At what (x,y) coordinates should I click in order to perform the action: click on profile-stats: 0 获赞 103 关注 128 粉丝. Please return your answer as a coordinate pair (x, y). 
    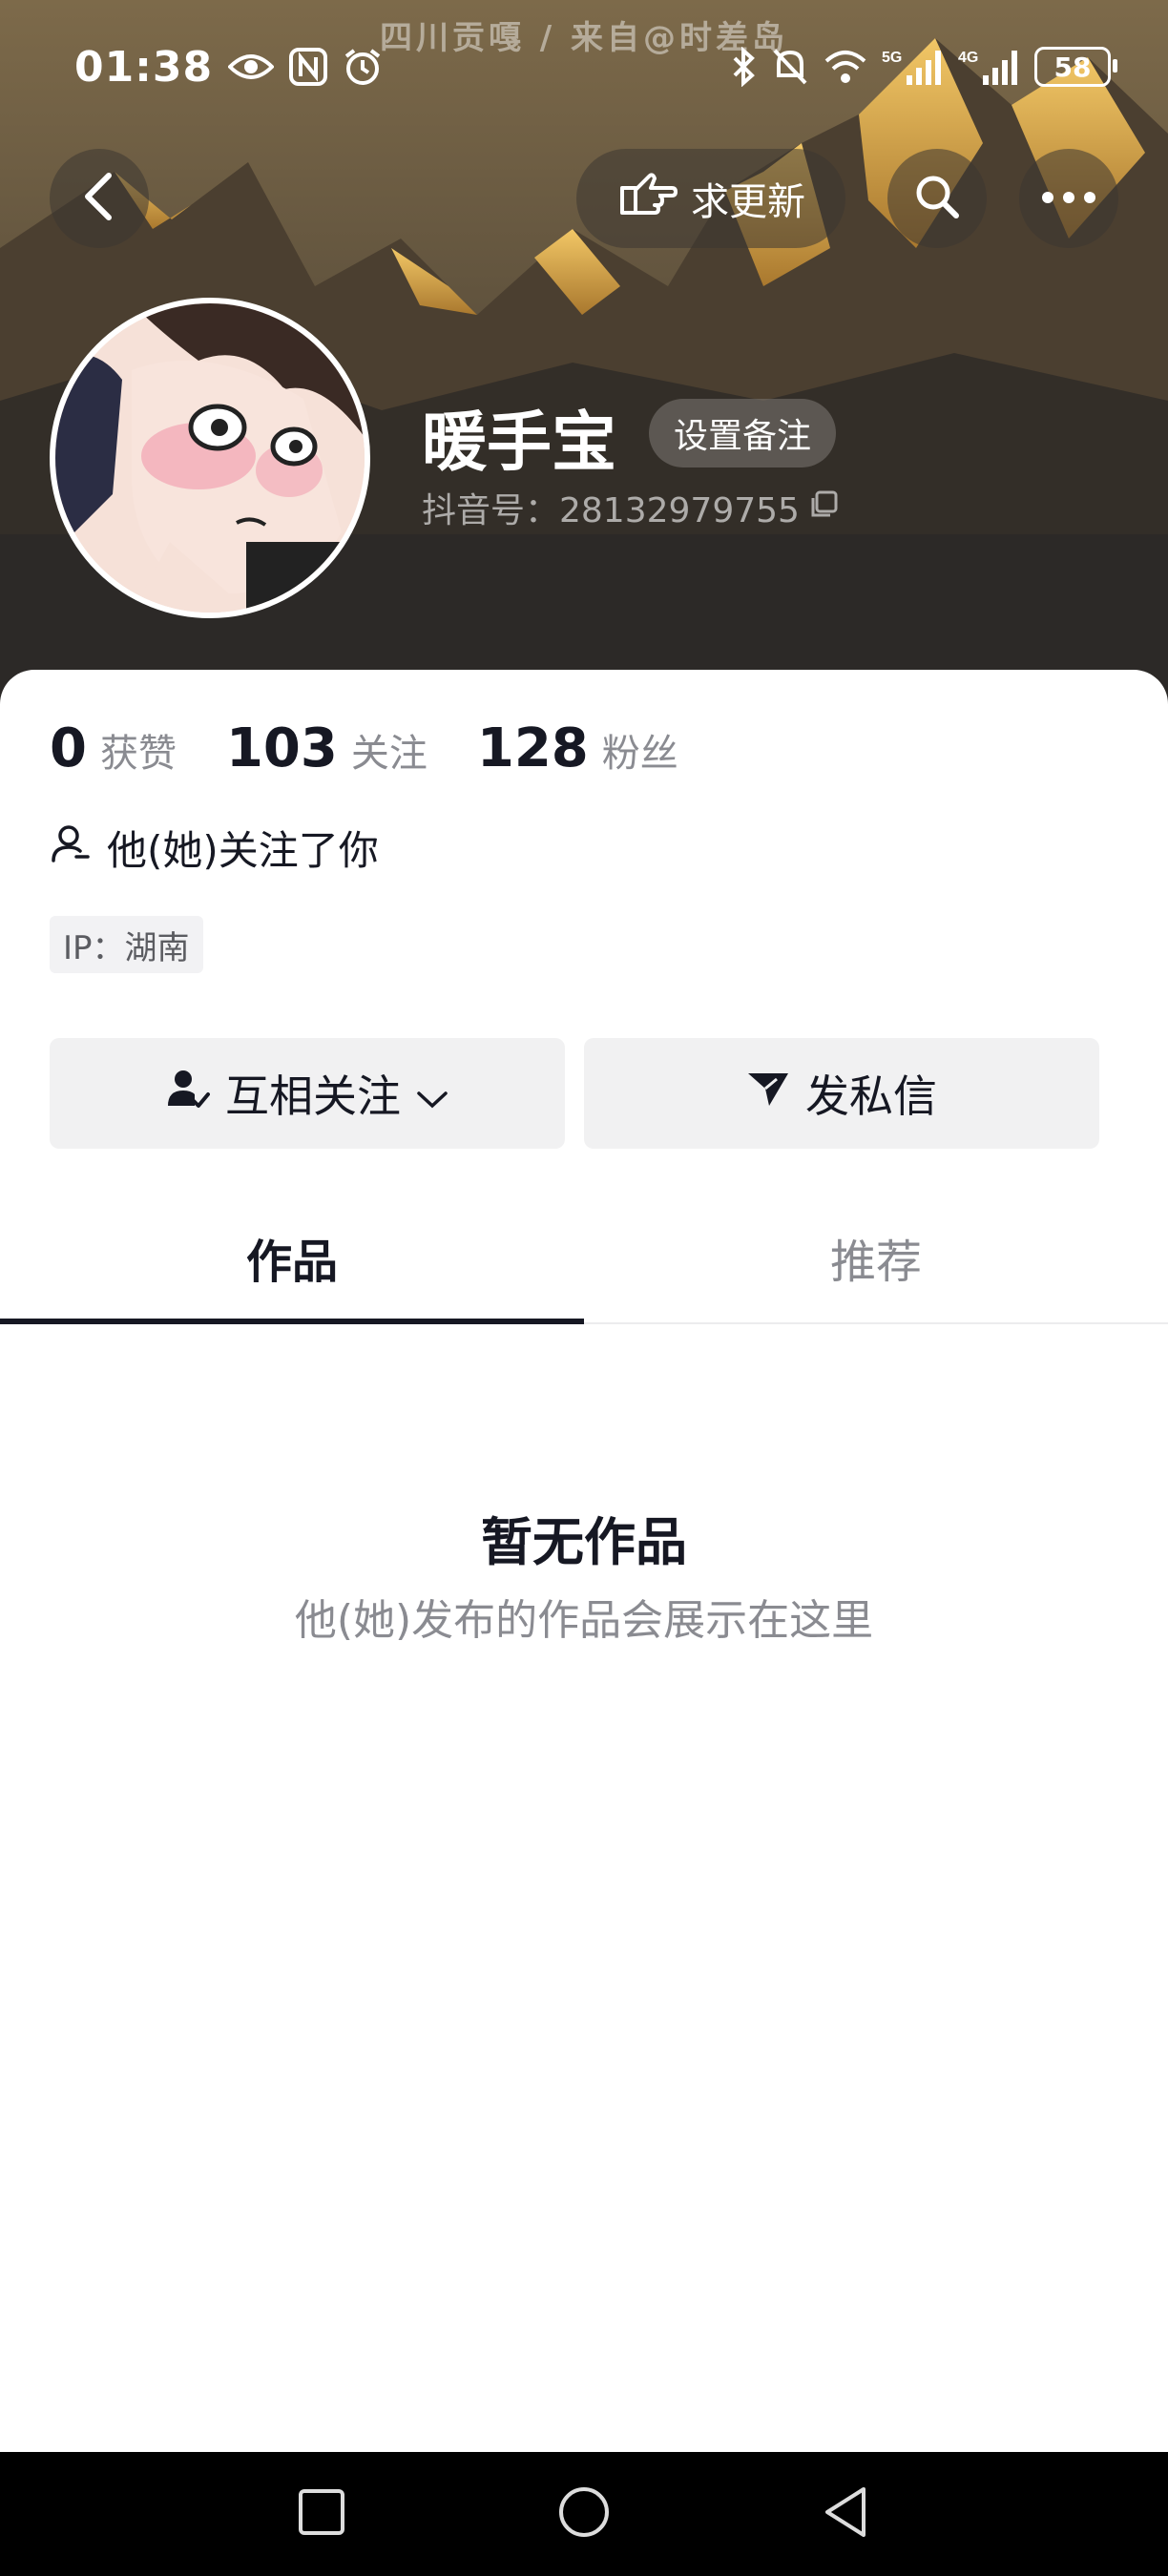
    Looking at the image, I should click on (364, 748).